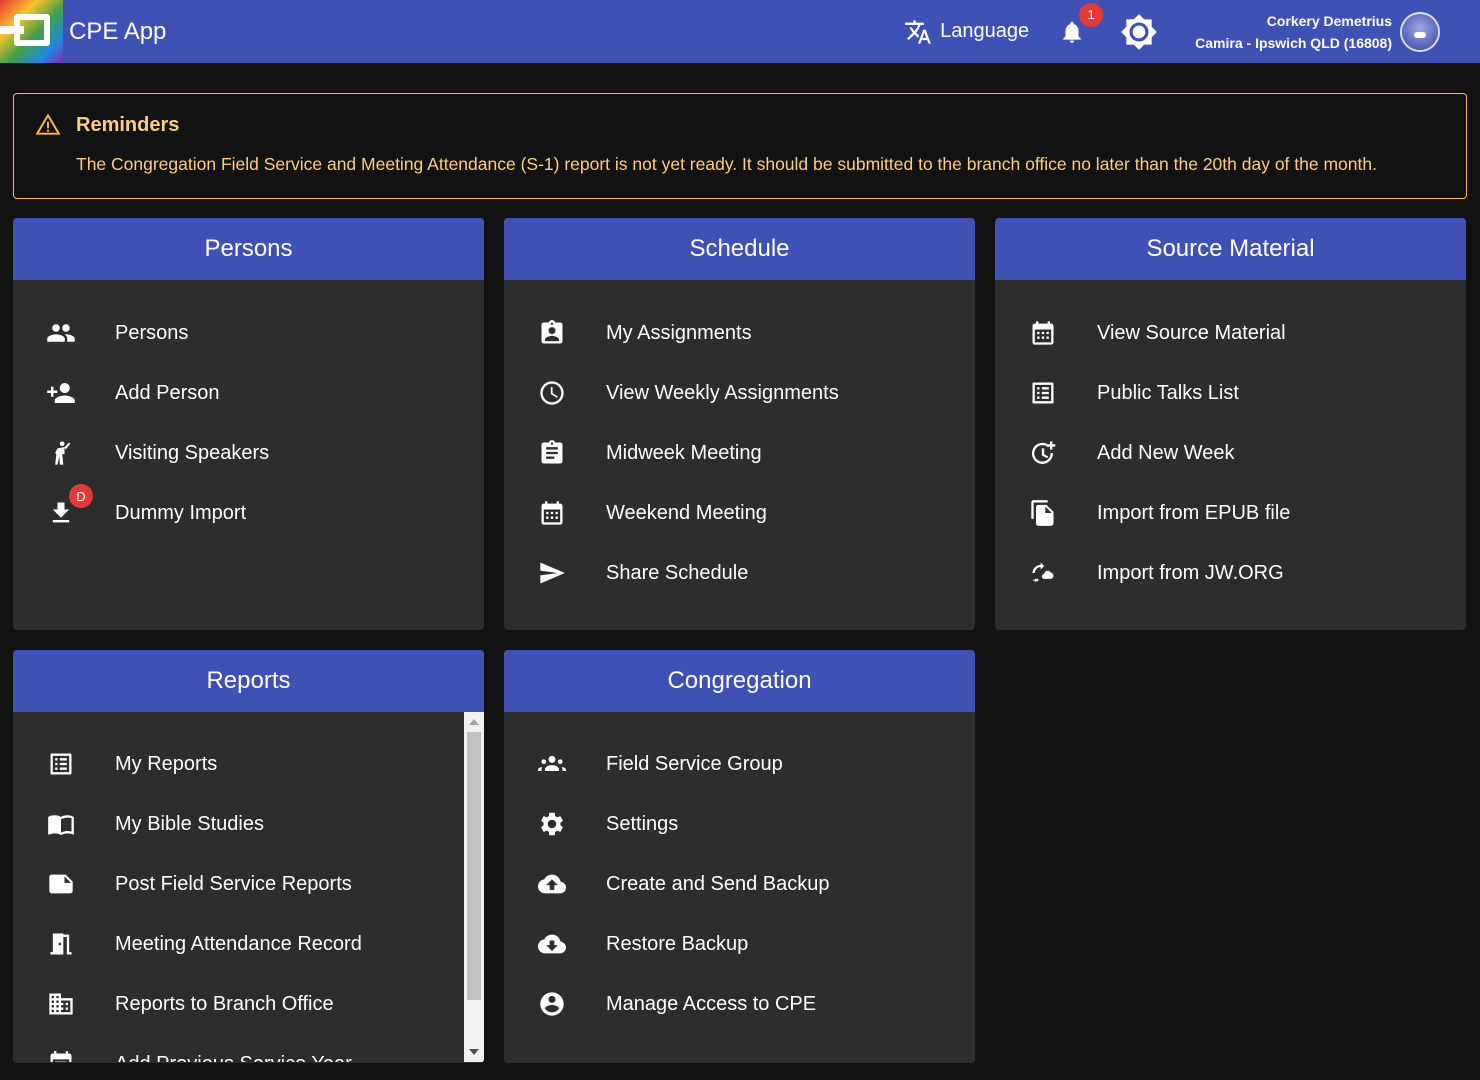 The height and width of the screenshot is (1080, 1480). What do you see at coordinates (61, 393) in the screenshot?
I see `person-add-icon` at bounding box center [61, 393].